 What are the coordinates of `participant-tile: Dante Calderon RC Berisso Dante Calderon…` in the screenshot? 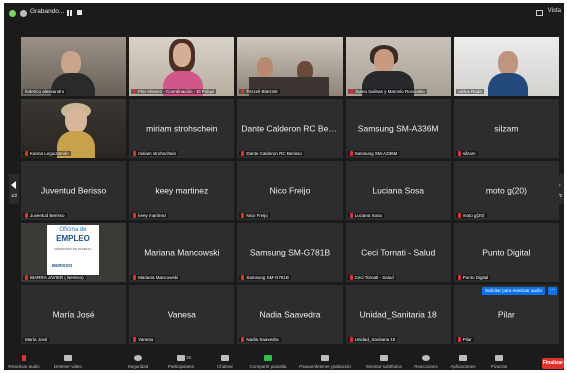 It's located at (290, 128).